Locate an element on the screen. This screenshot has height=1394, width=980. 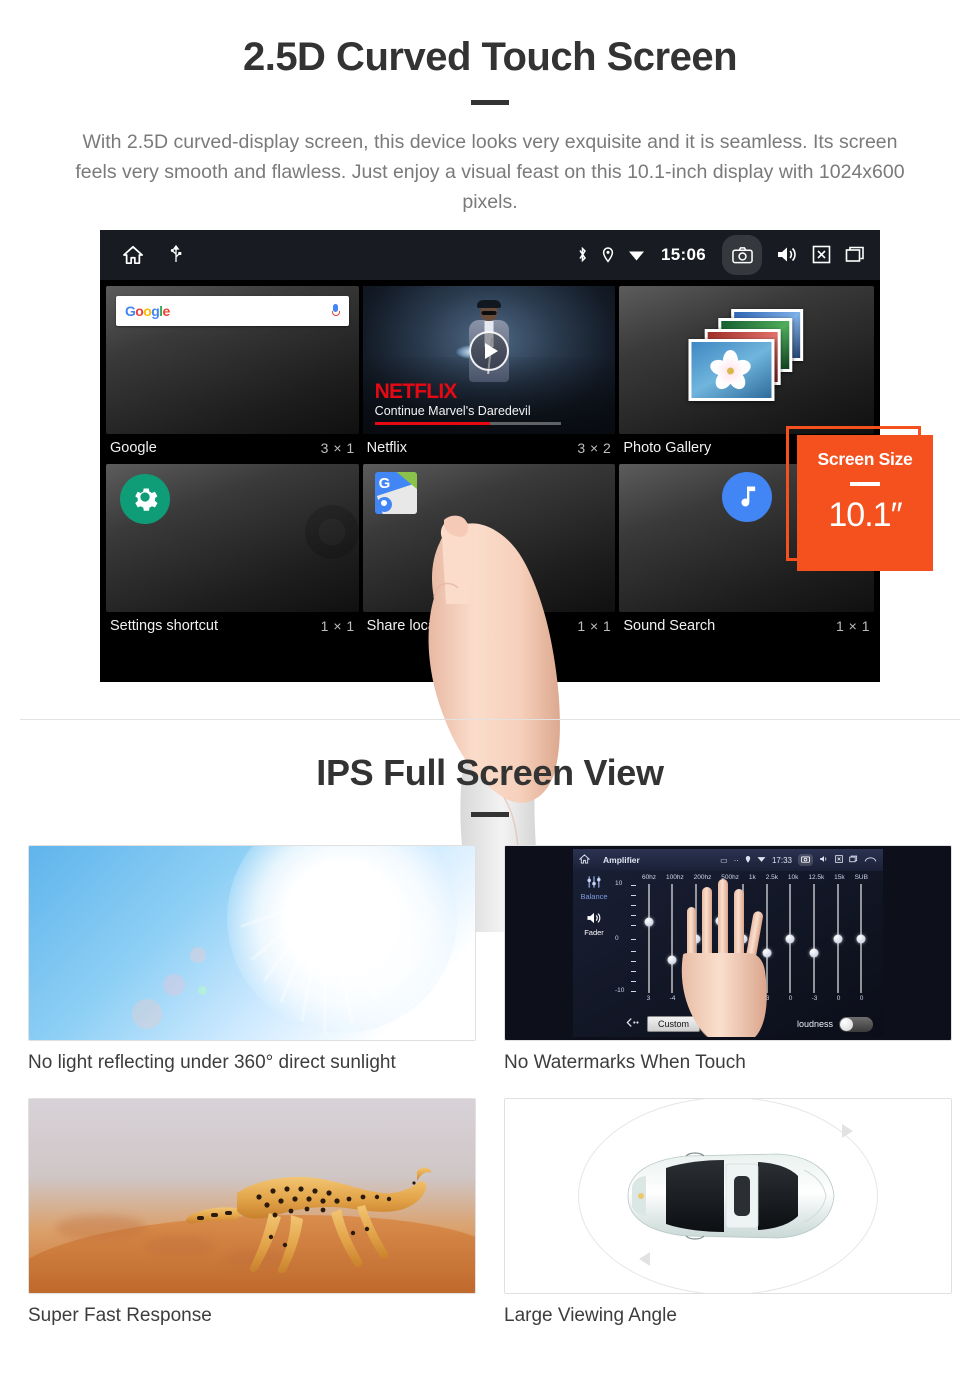
page-indicator is located at coordinates (490, 671).